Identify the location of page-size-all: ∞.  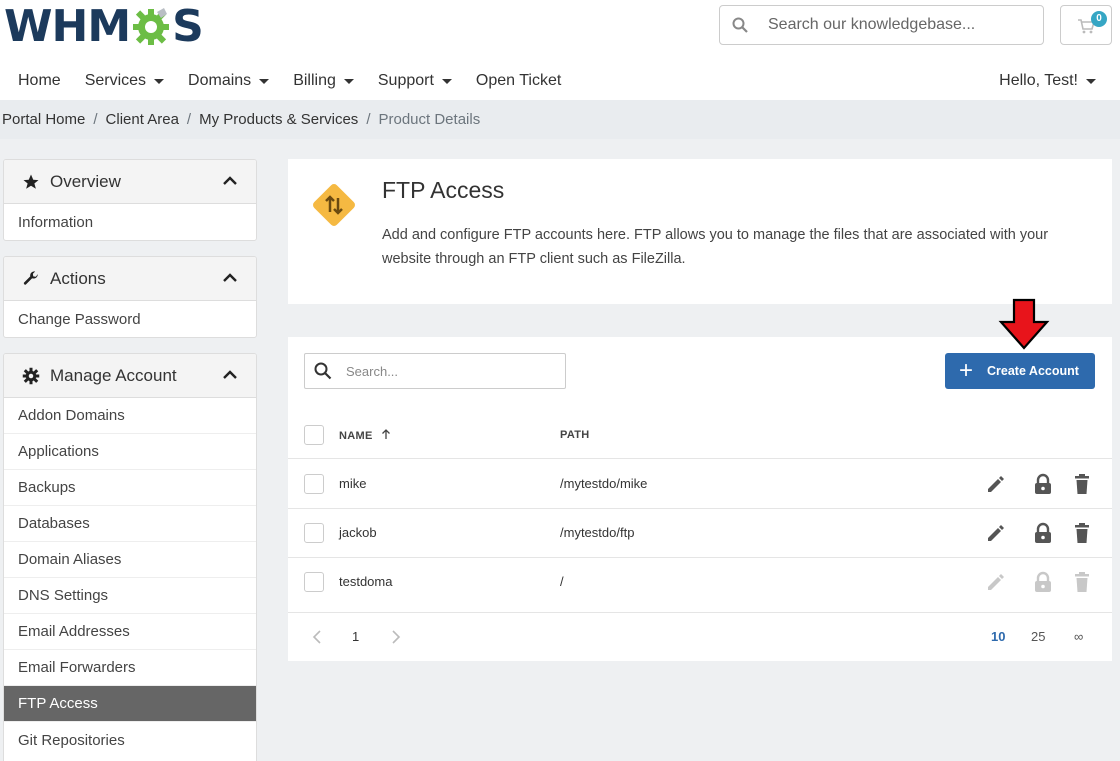
(1078, 636).